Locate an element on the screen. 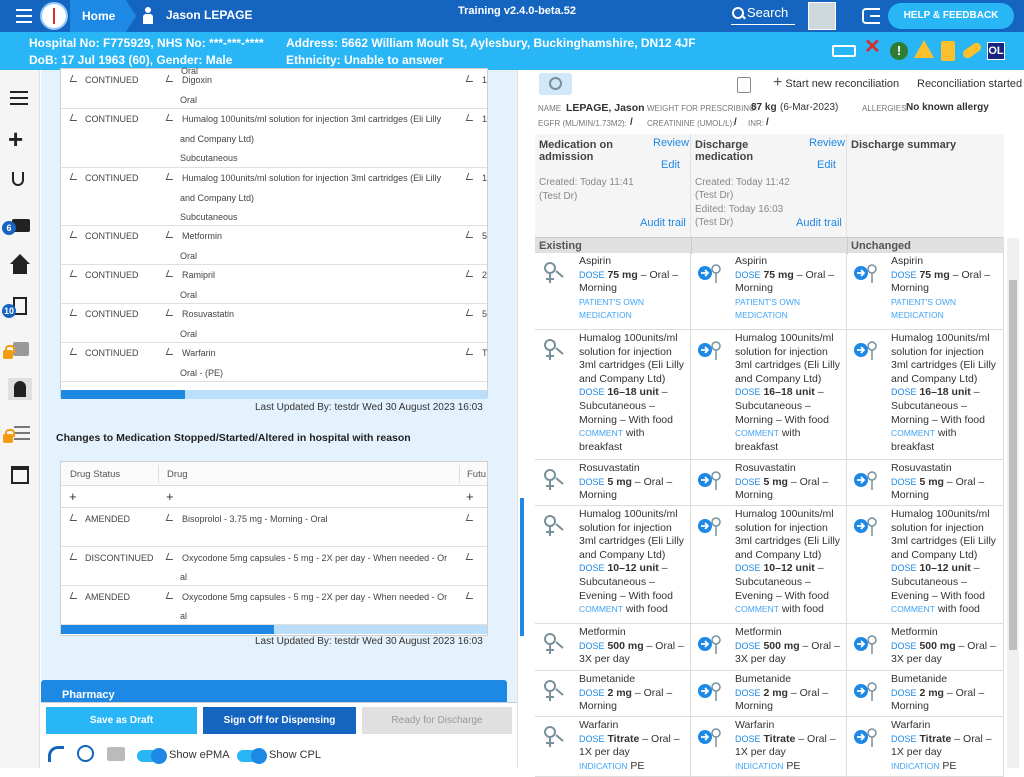  home-tab: Home is located at coordinates (103, 16).